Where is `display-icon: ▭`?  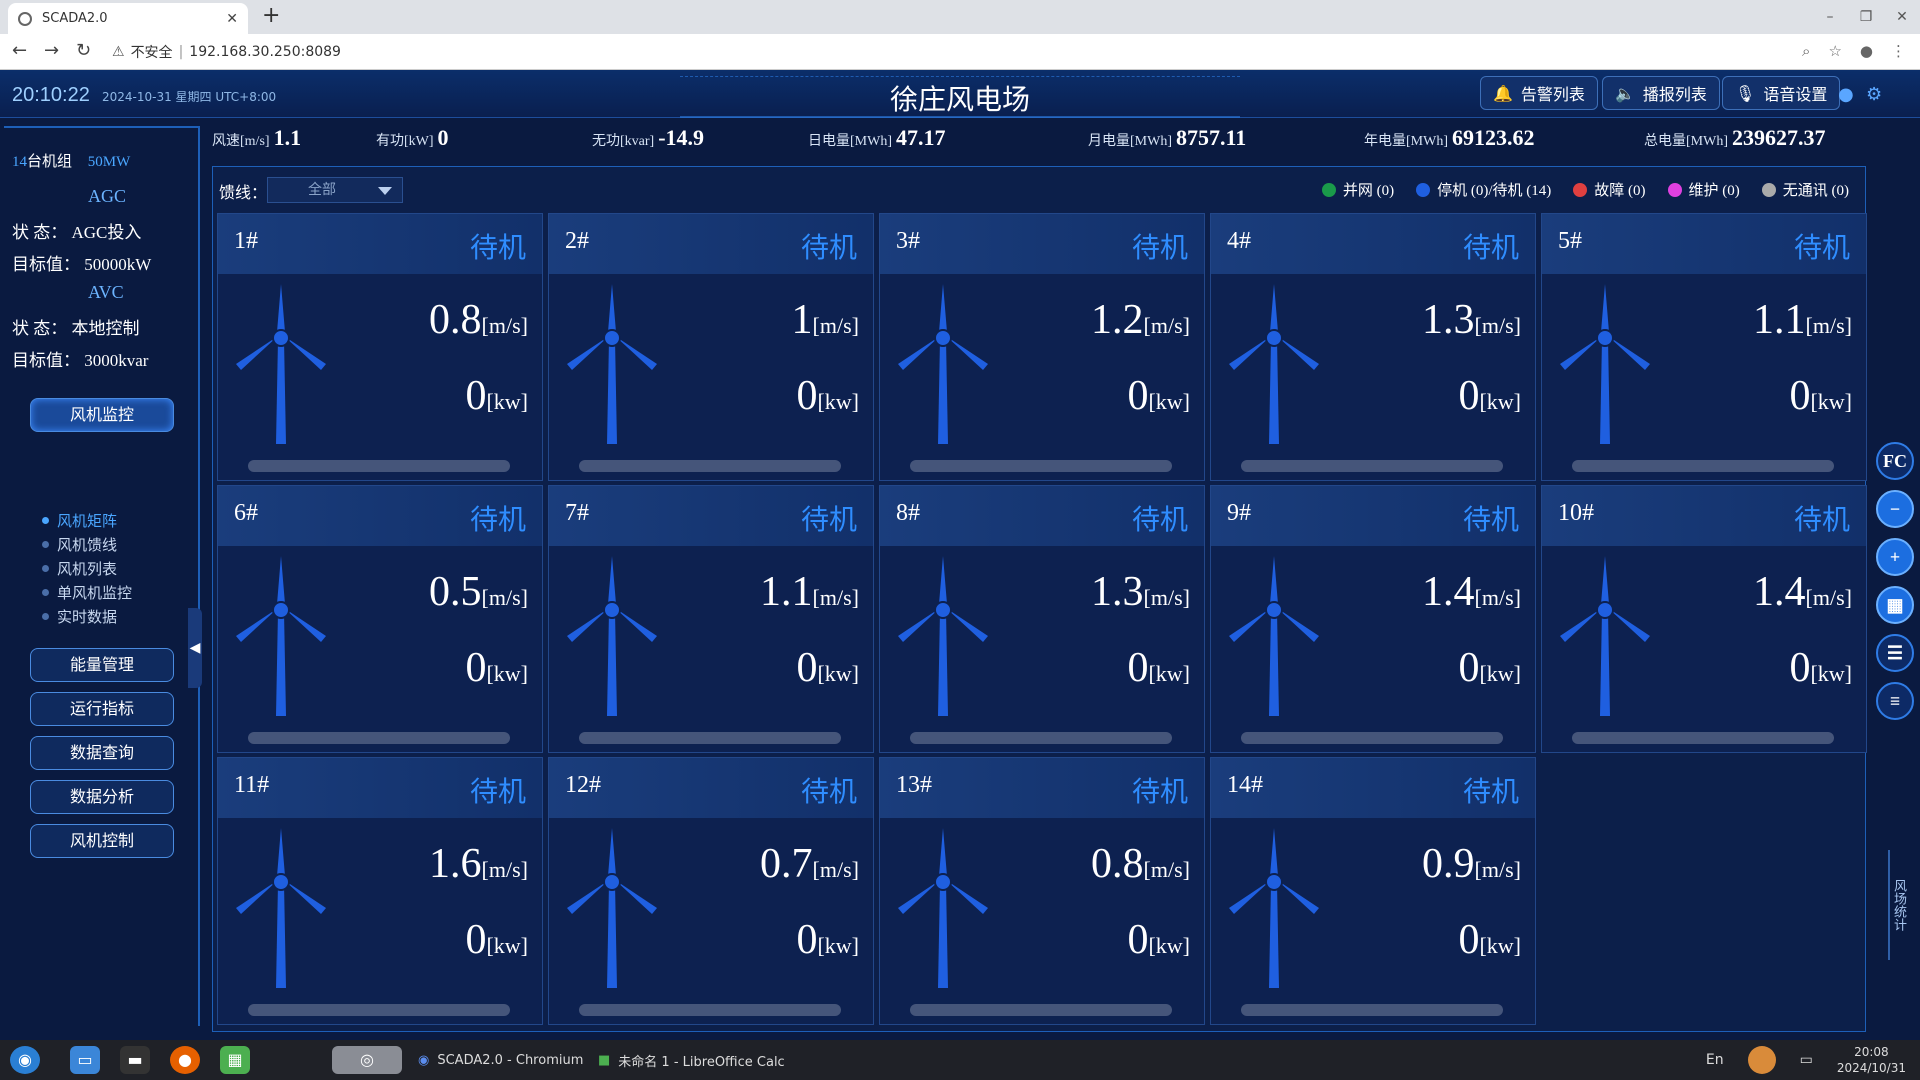
display-icon: ▭ is located at coordinates (1806, 1060).